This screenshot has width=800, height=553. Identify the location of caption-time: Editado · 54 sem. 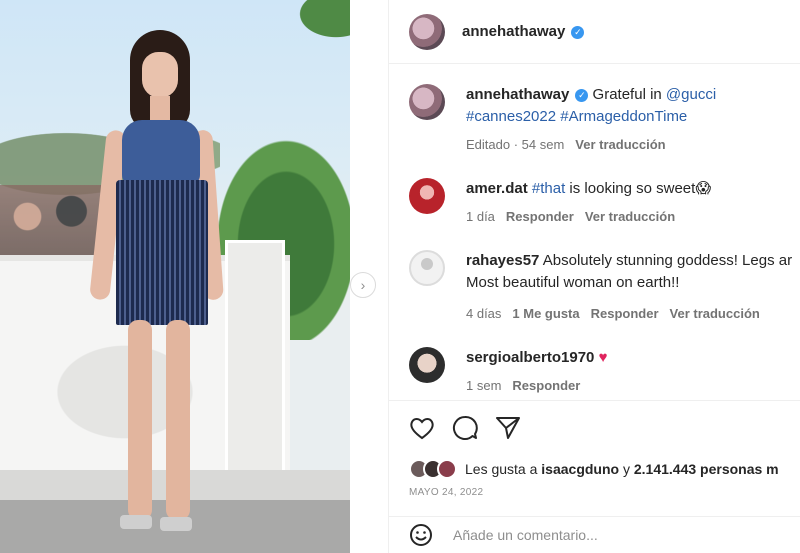
(515, 144).